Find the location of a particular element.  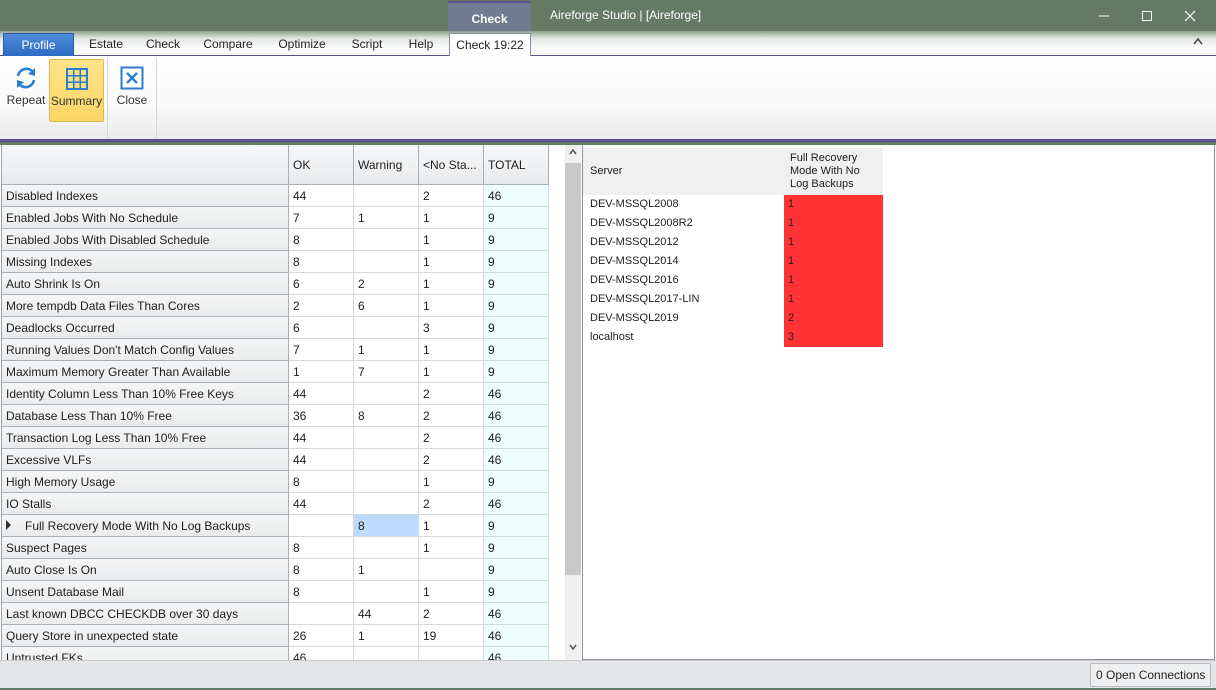

tab-estate: Estate is located at coordinates (106, 44).